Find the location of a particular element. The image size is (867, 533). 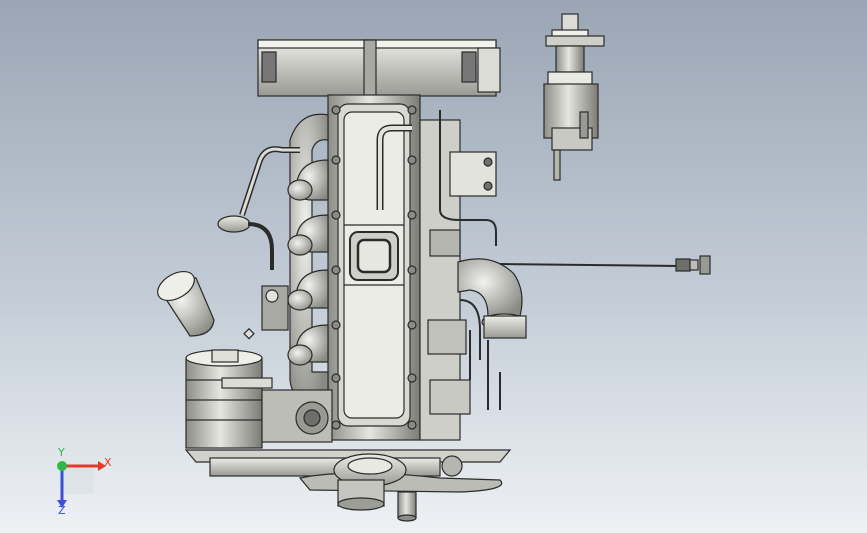

z-axis-label: Z is located at coordinates (62, 510).